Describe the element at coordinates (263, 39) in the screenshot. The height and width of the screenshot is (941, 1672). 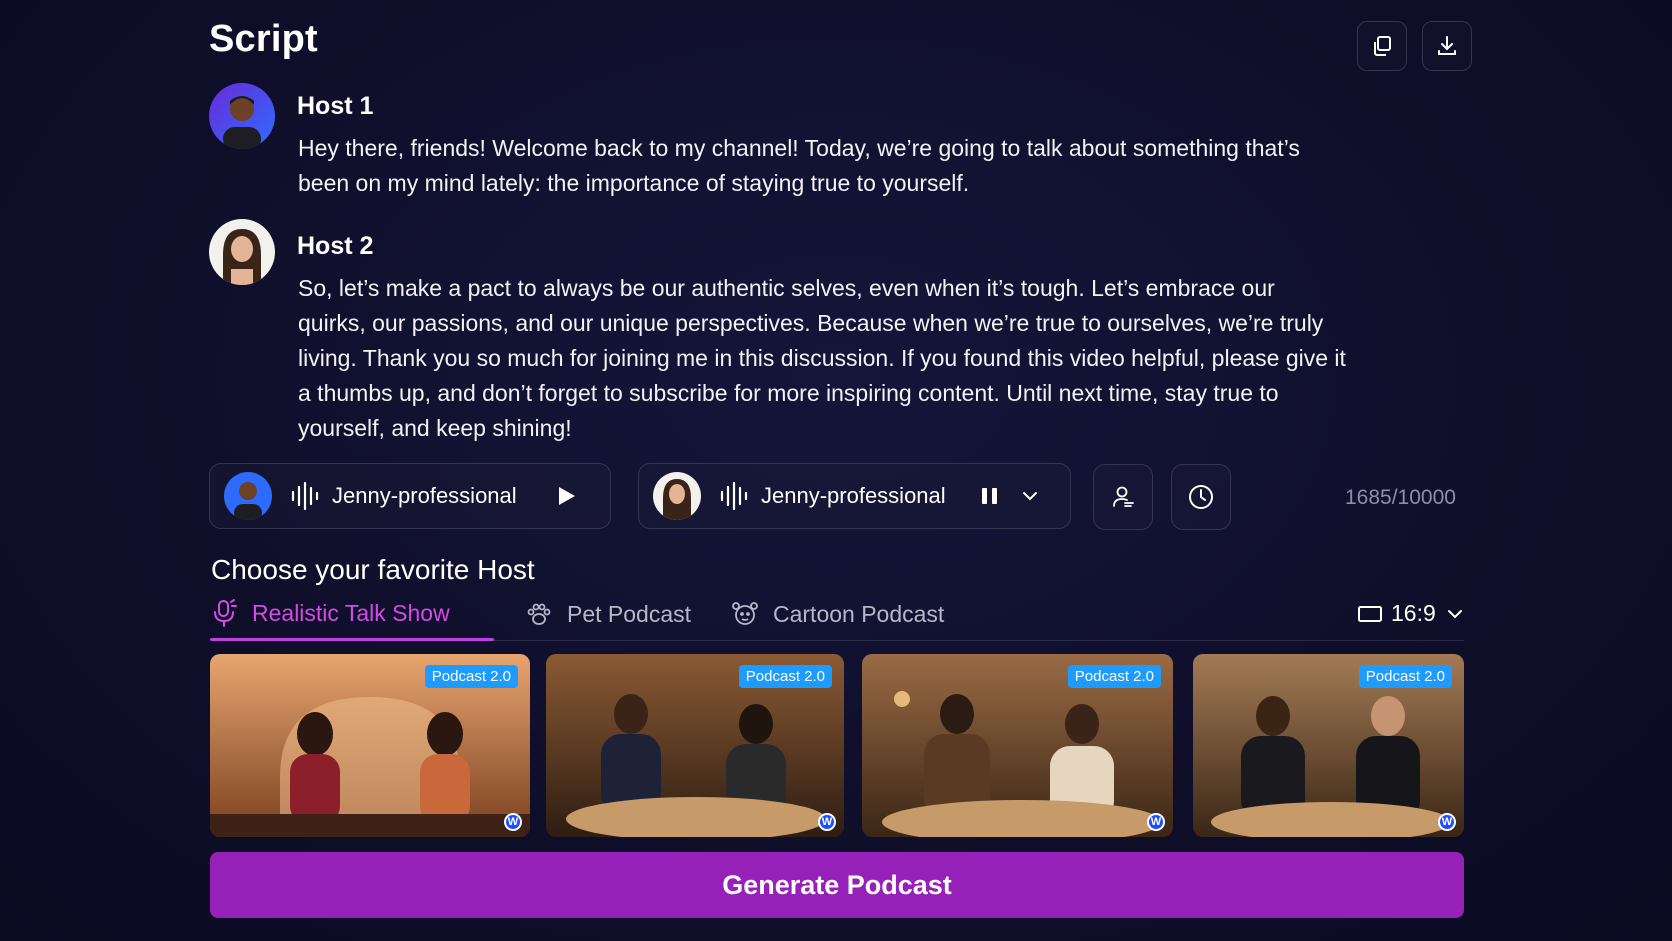
I see `page-title: Script` at that location.